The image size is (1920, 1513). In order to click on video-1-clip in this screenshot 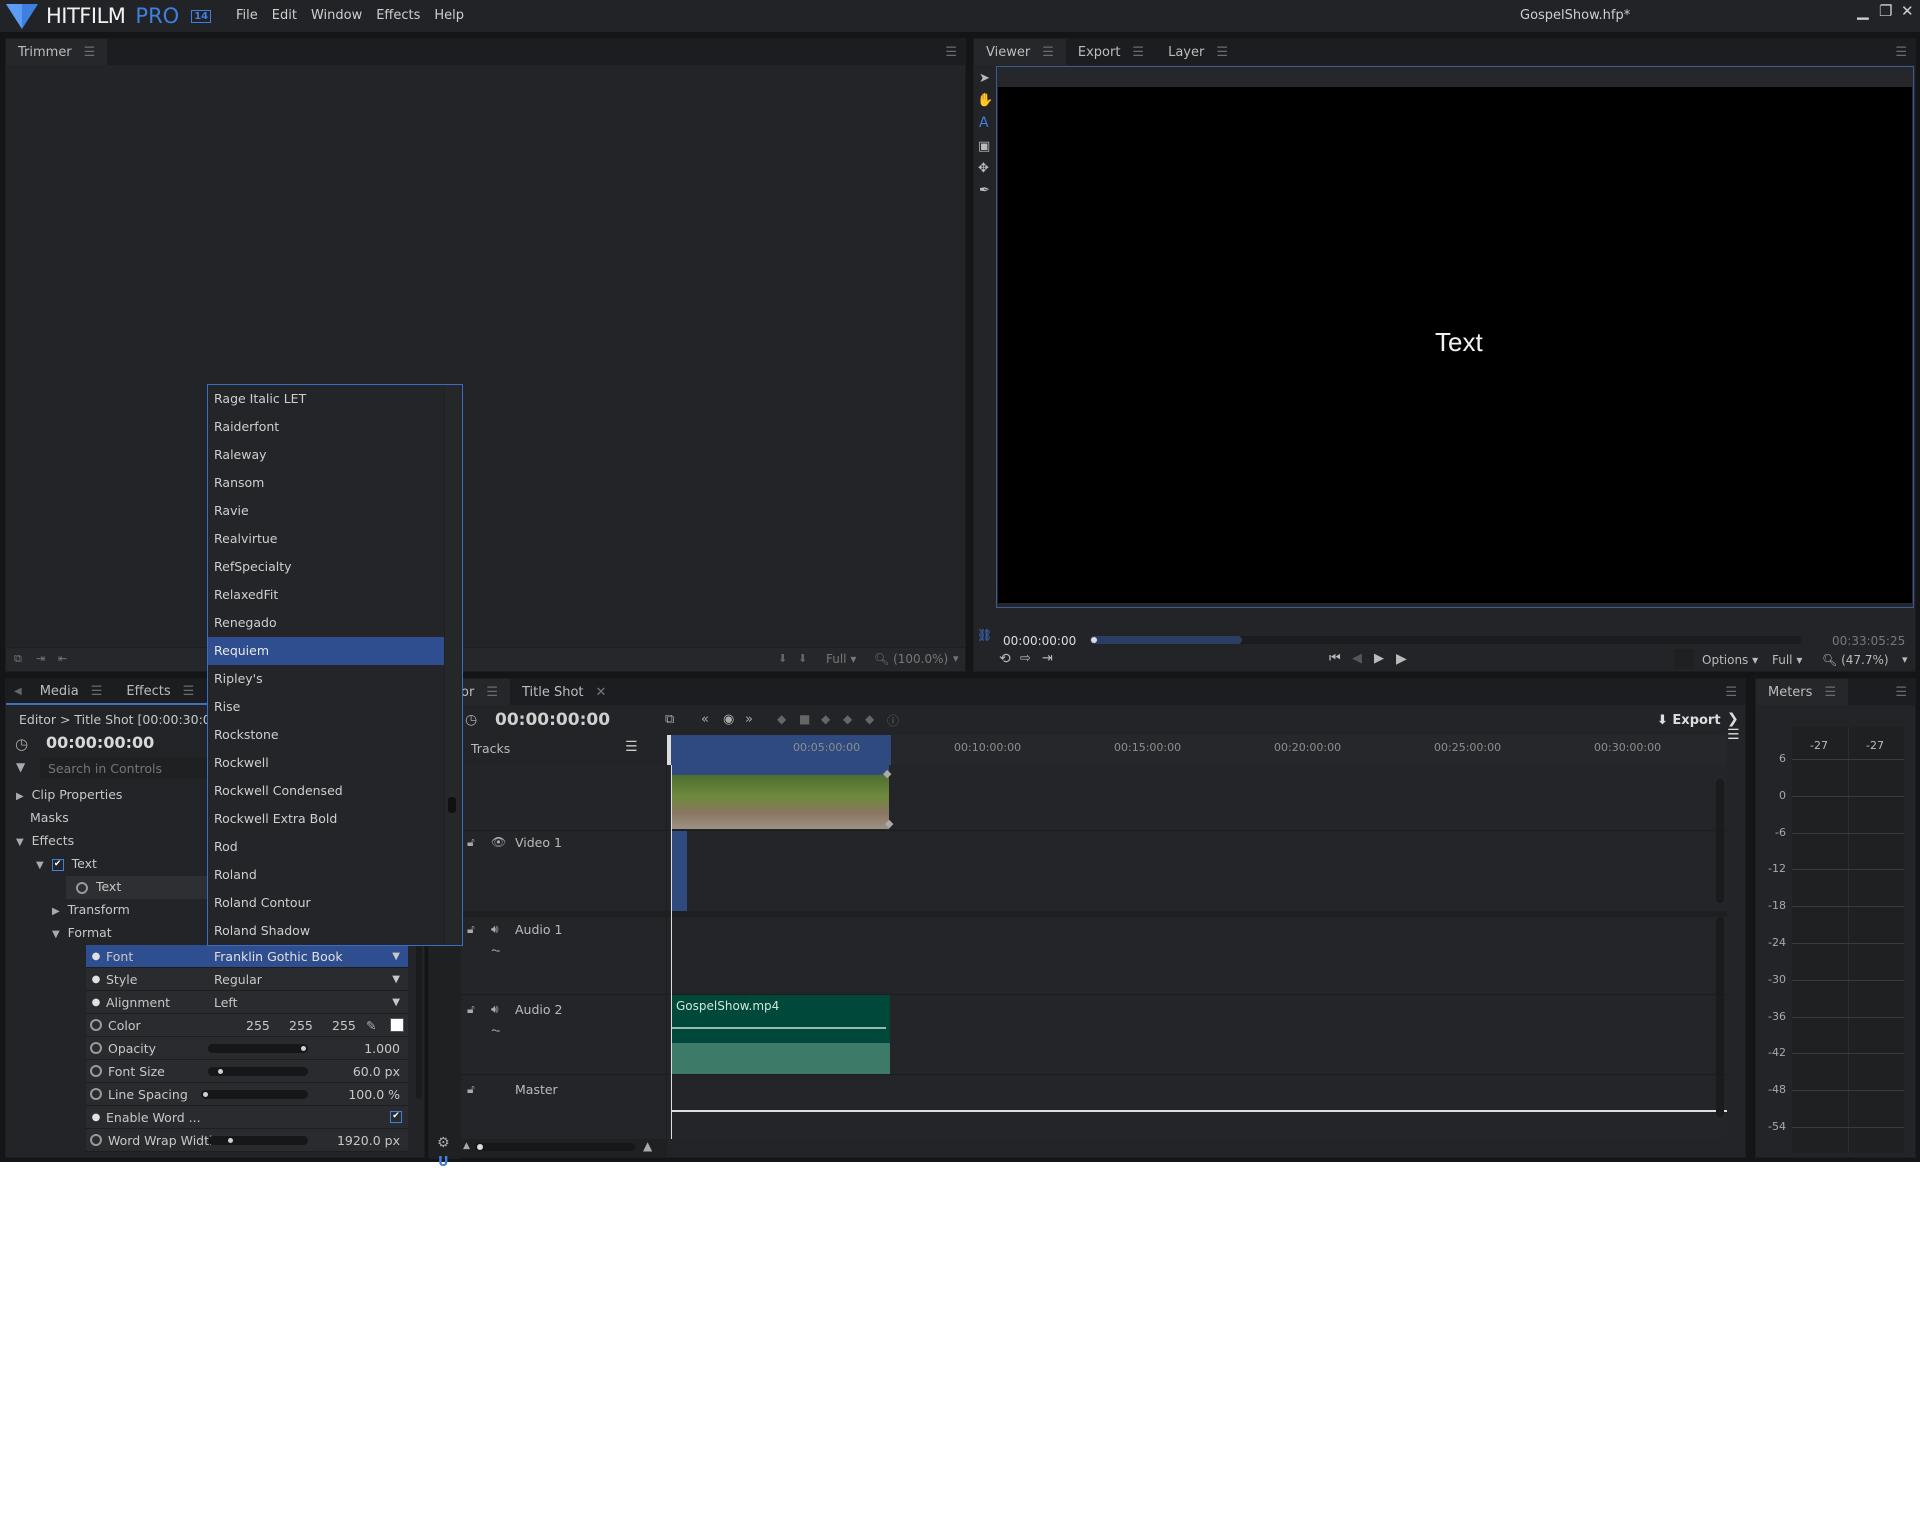, I will do `click(679, 871)`.